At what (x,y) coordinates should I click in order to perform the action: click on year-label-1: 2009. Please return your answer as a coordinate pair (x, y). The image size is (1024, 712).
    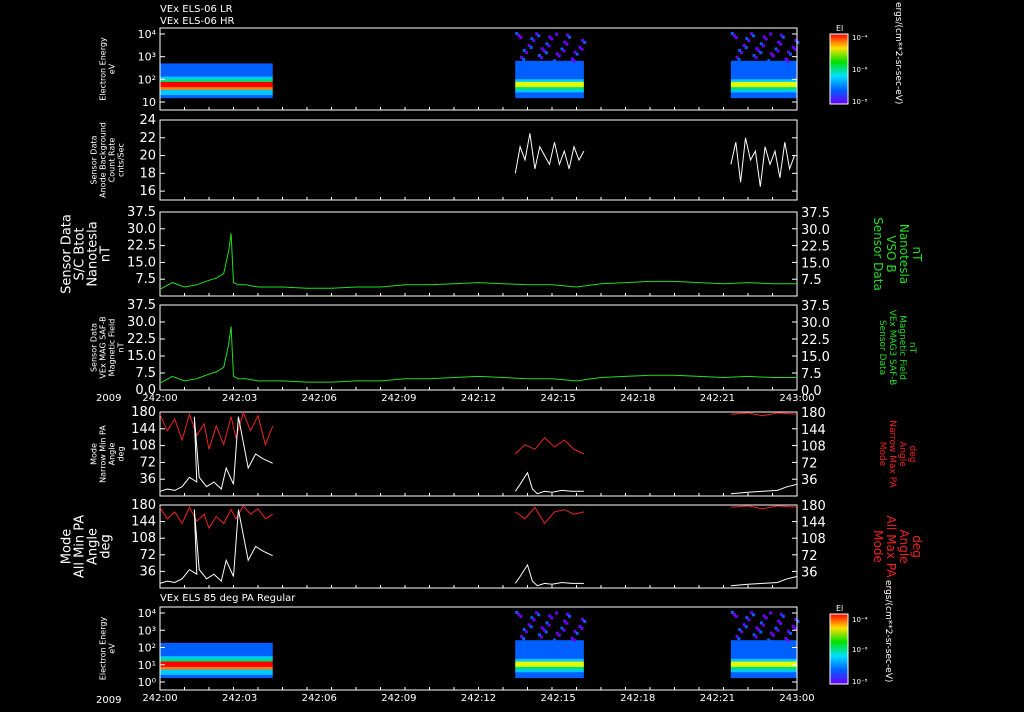
    Looking at the image, I should click on (108, 398).